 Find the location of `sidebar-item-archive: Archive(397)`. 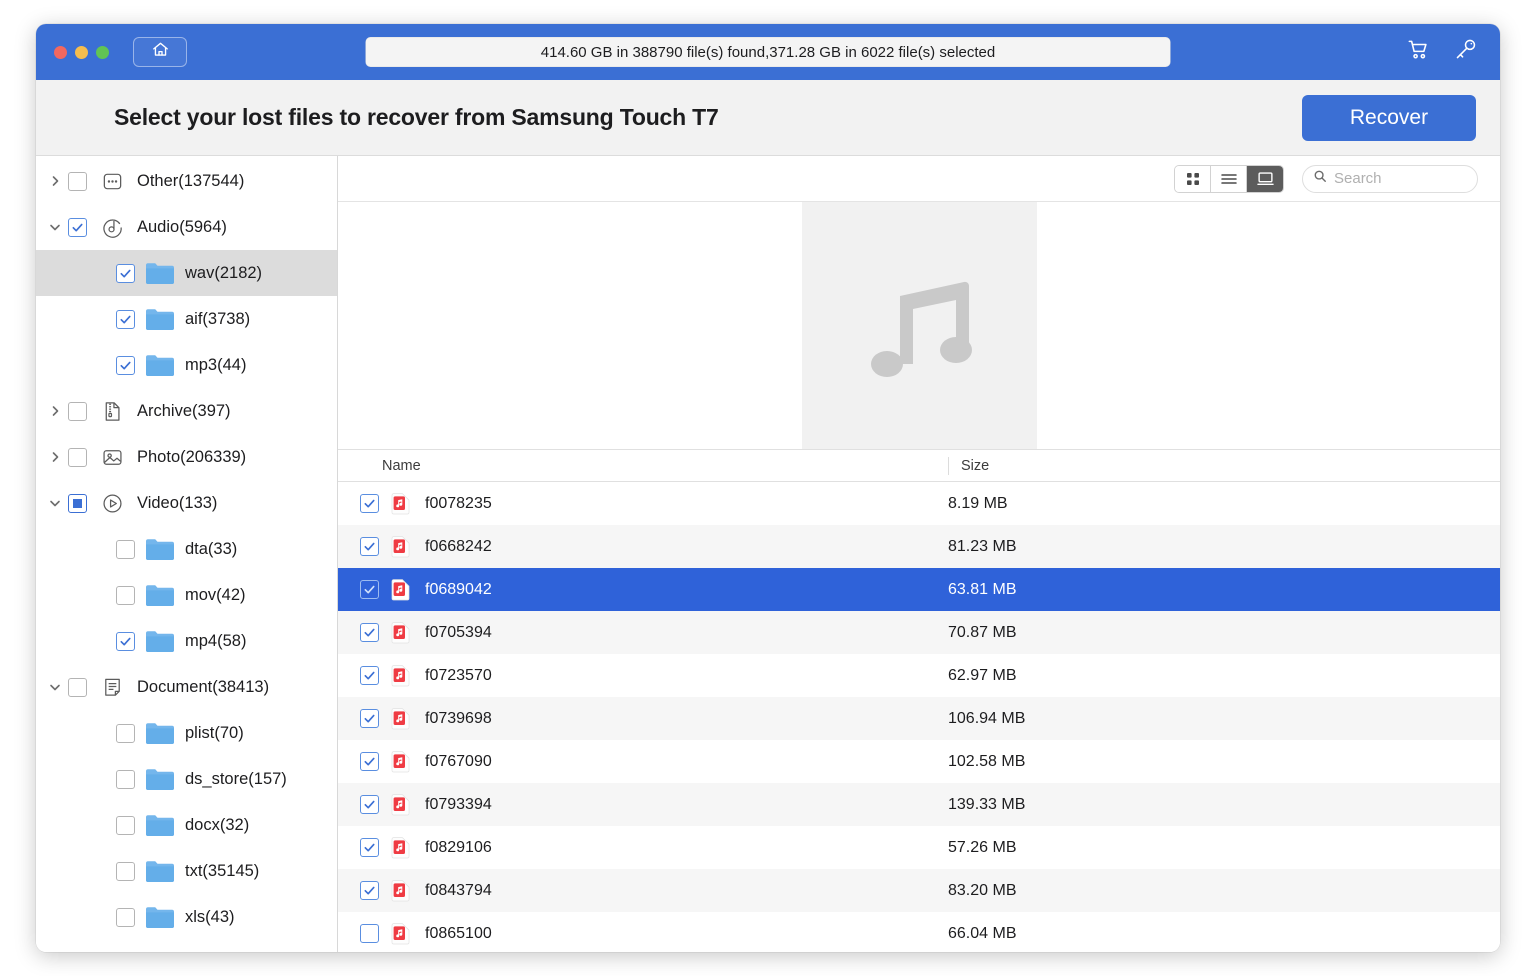

sidebar-item-archive: Archive(397) is located at coordinates (186, 411).